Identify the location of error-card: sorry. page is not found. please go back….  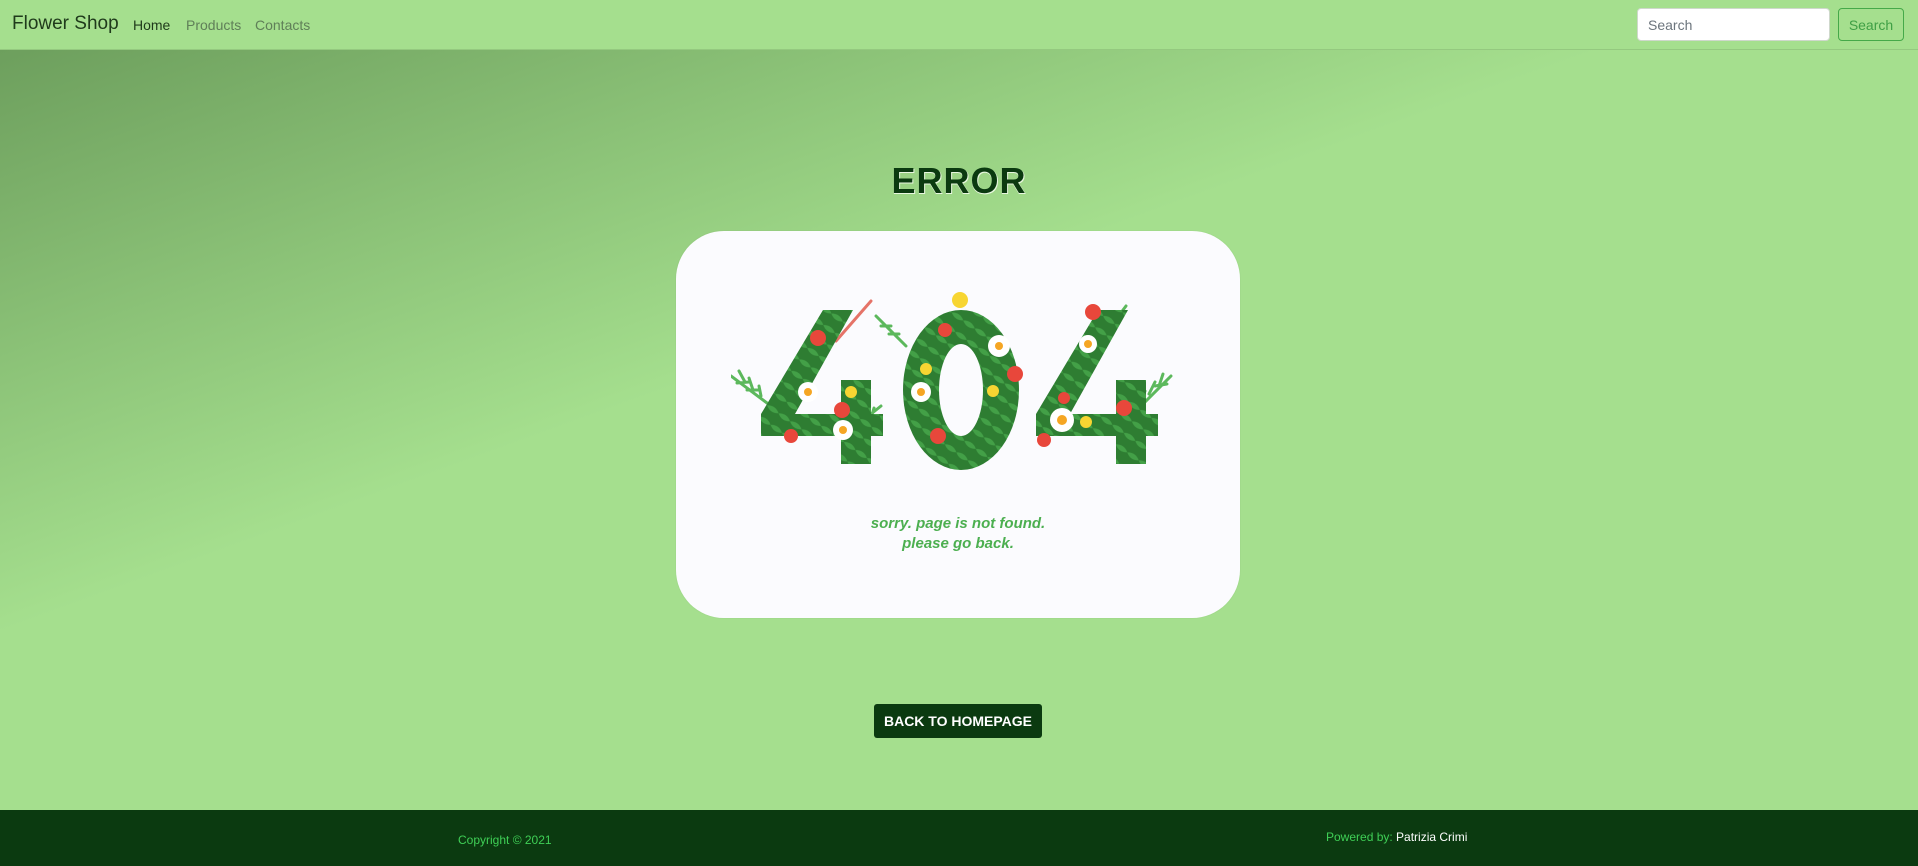
(958, 424).